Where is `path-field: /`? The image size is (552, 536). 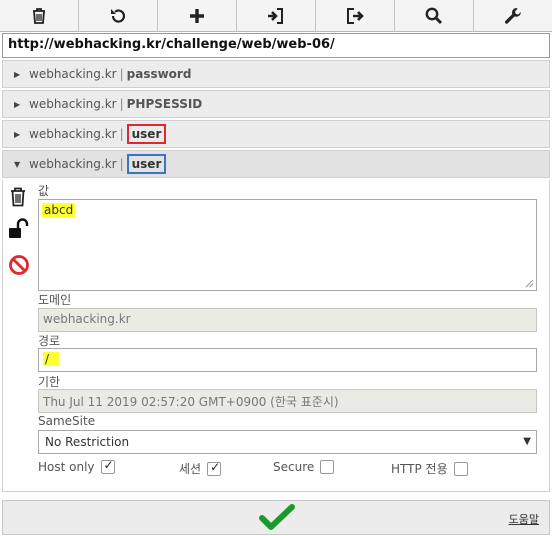
path-field: / is located at coordinates (287, 360).